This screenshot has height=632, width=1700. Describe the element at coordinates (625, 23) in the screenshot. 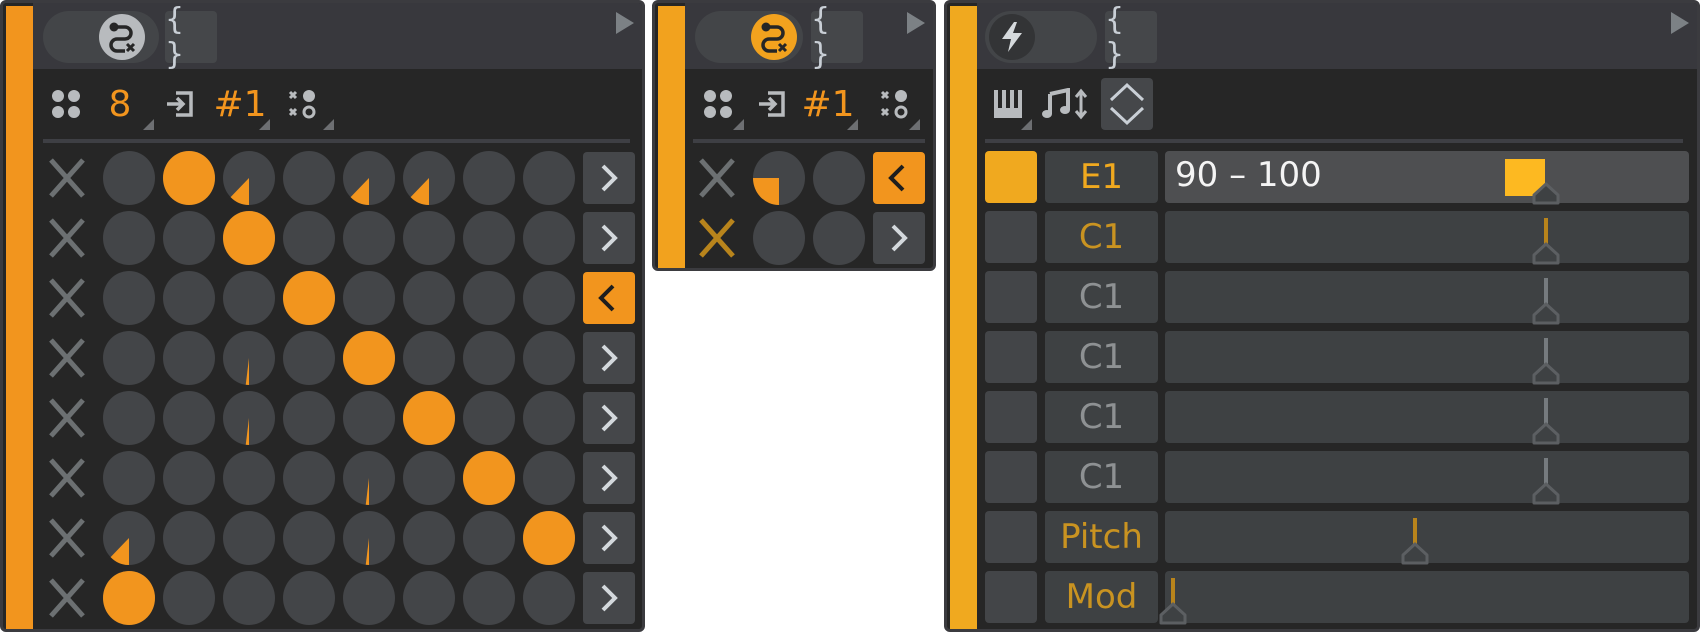

I see `play-icon` at that location.